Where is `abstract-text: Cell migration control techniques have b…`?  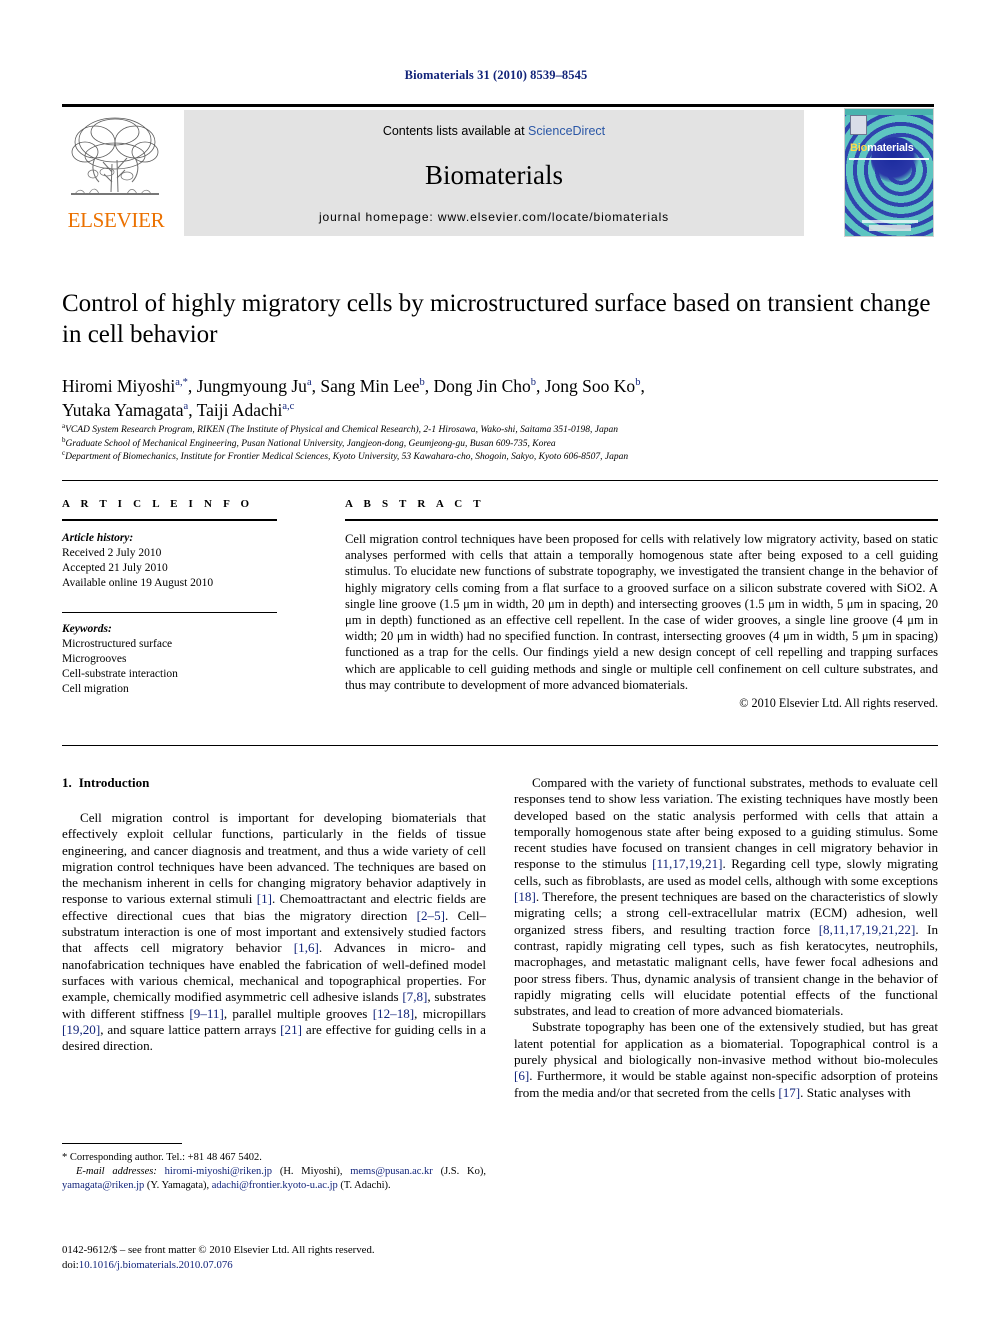
abstract-text: Cell migration control techniques have b… is located at coordinates (641, 612).